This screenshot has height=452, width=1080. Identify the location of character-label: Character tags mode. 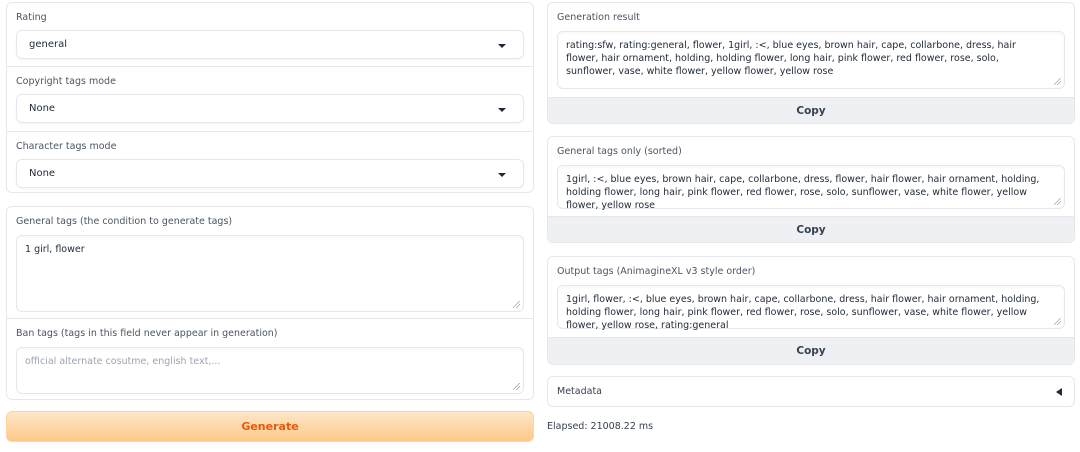
(66, 146).